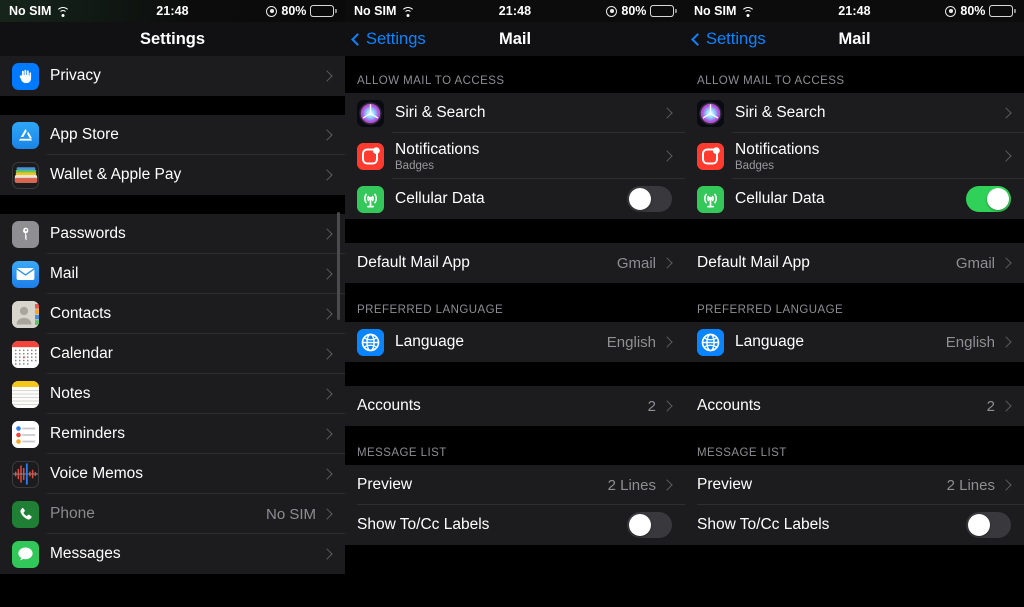 The height and width of the screenshot is (607, 1024). Describe the element at coordinates (25, 474) in the screenshot. I see `voice-memos-icon` at that location.